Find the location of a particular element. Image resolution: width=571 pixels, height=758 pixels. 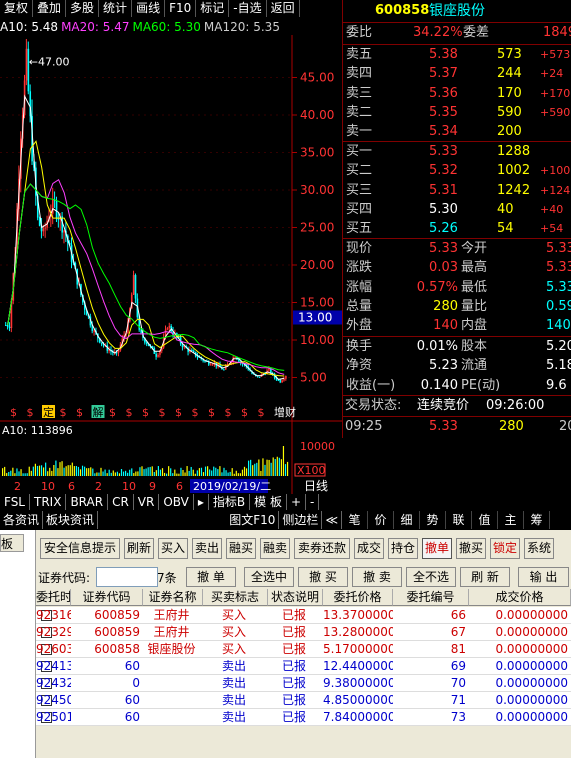

action-button: 全不选 is located at coordinates (431, 577).